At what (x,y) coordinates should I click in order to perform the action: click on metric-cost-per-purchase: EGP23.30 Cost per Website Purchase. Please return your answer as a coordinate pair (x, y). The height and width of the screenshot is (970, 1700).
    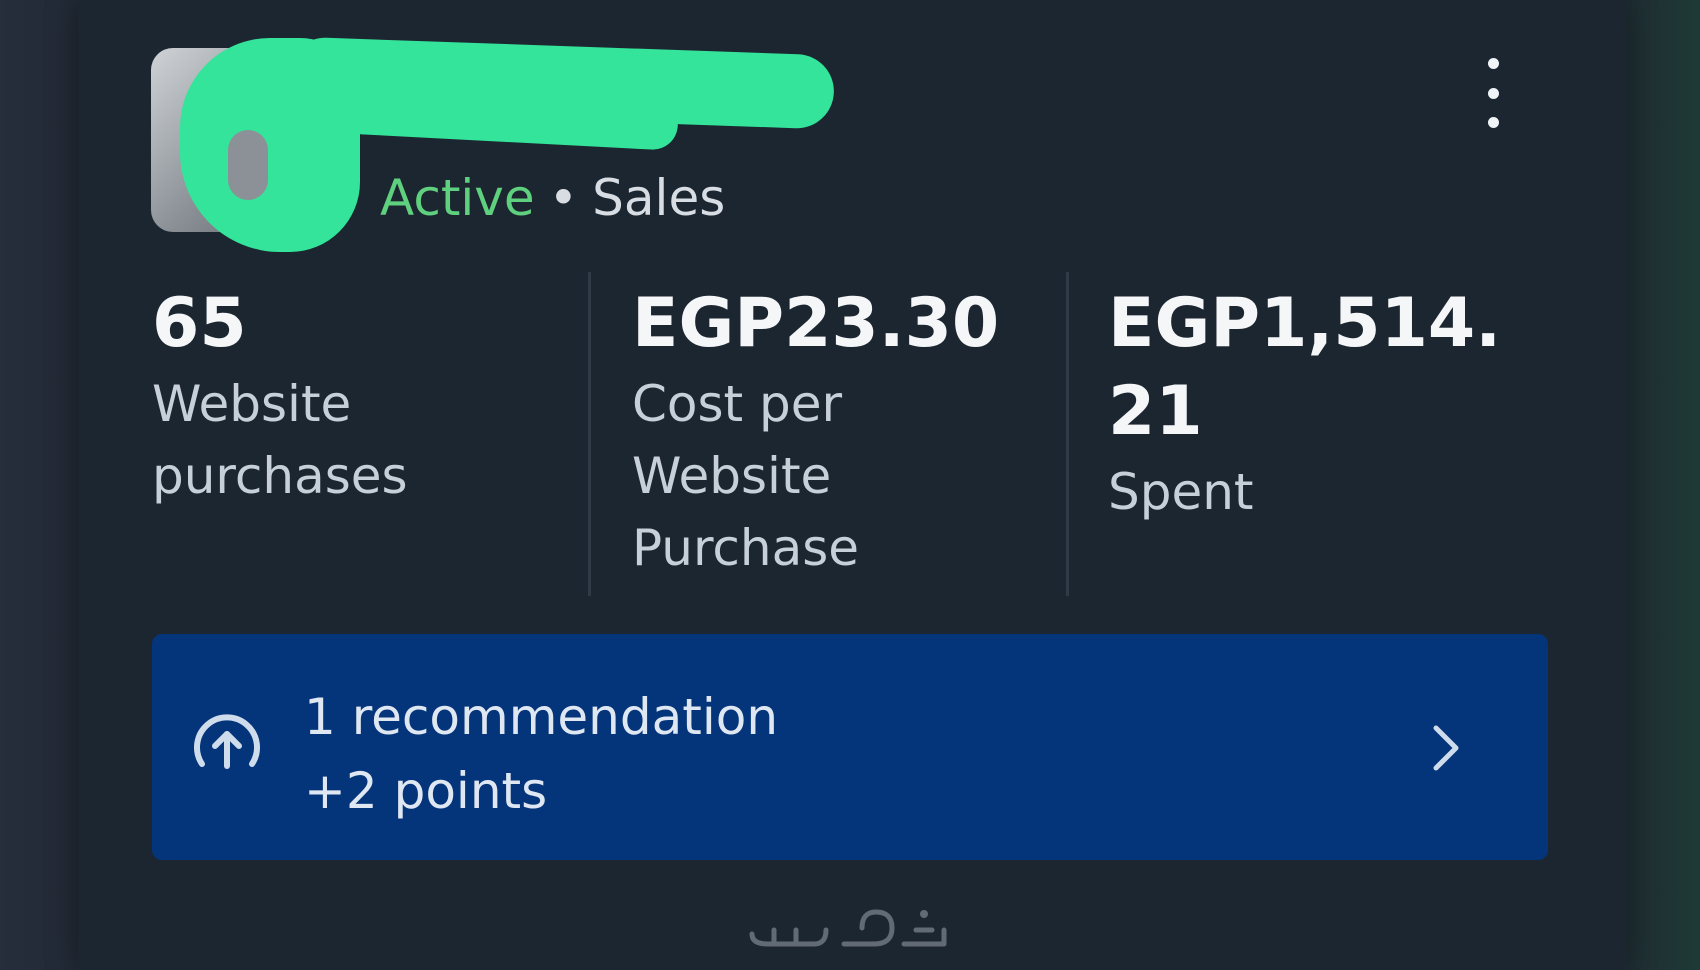
    Looking at the image, I should click on (832, 432).